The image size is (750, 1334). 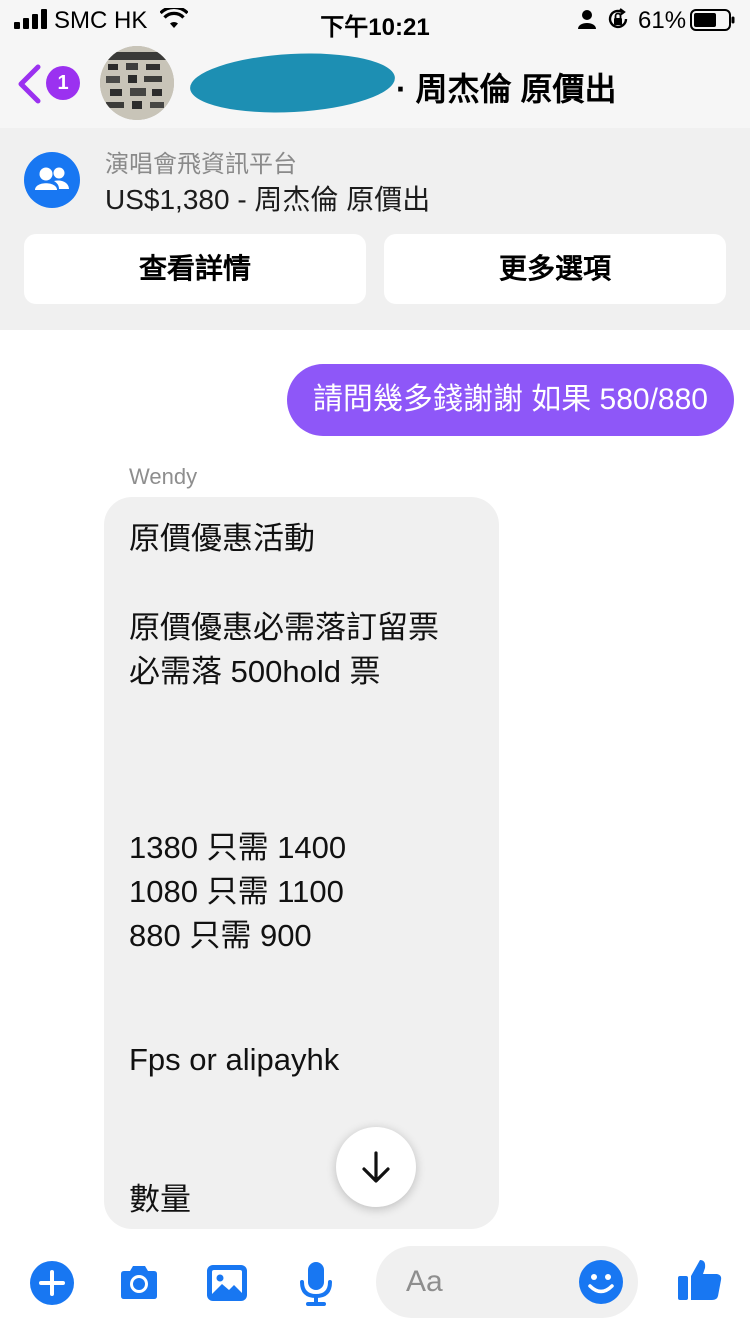 What do you see at coordinates (506, 87) in the screenshot?
I see `chat-title: · 周杰倫 原價出` at bounding box center [506, 87].